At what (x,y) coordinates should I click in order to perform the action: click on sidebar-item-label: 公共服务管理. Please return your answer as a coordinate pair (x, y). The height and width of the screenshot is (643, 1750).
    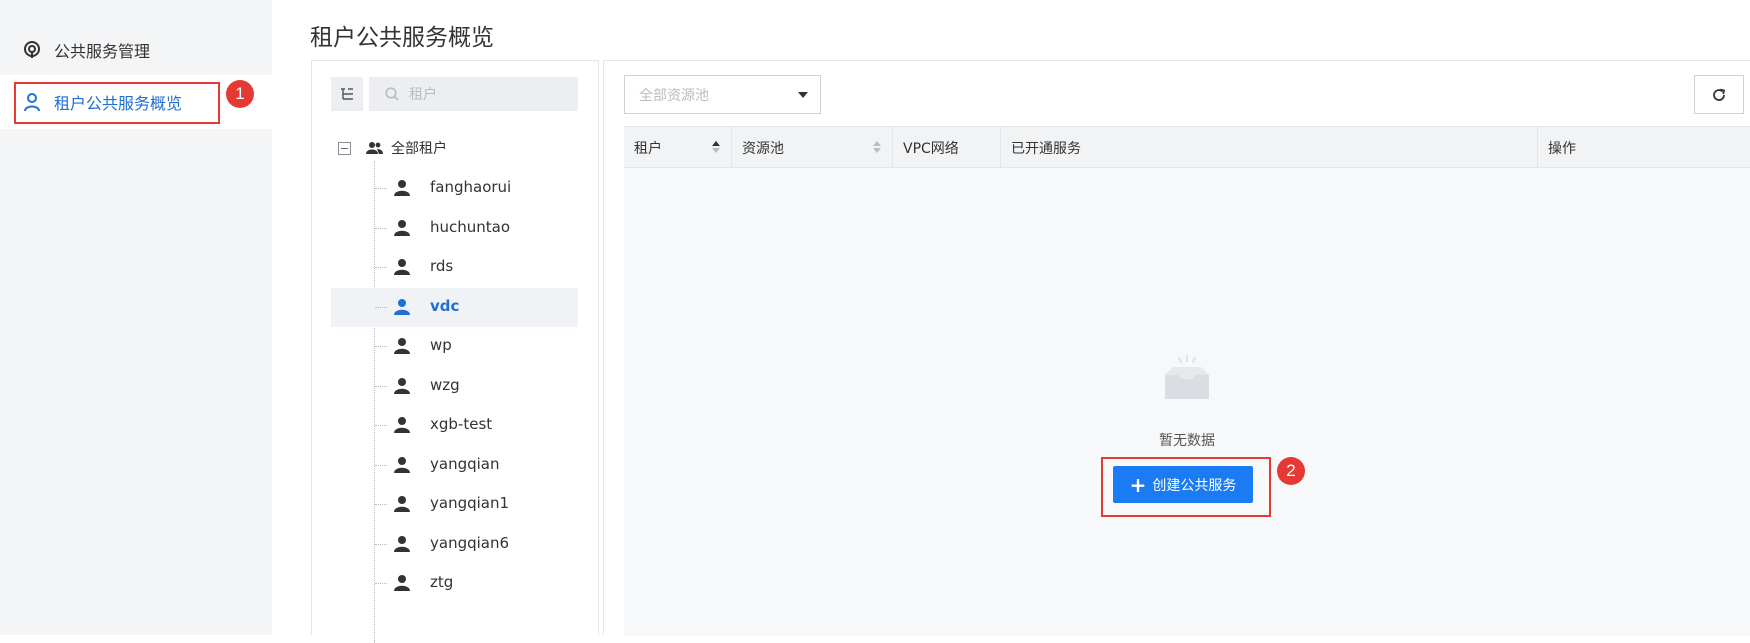
    Looking at the image, I should click on (102, 51).